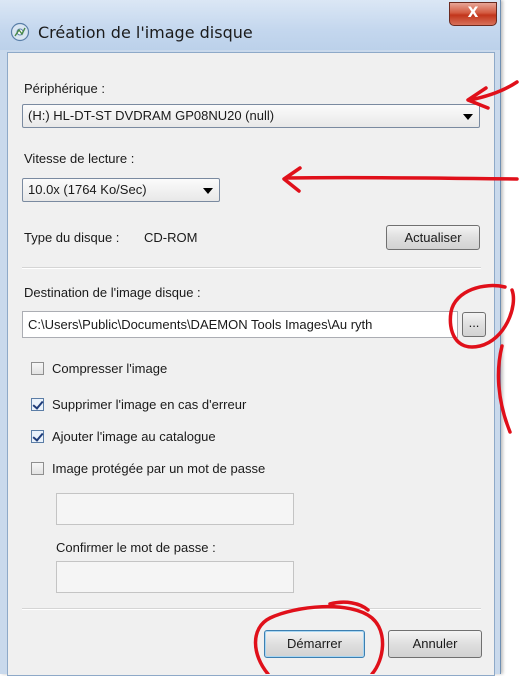  What do you see at coordinates (151, 115) in the screenshot?
I see `device-select-value: (H:) HL-DT-ST DVDRAM GP08NU20 (null)` at bounding box center [151, 115].